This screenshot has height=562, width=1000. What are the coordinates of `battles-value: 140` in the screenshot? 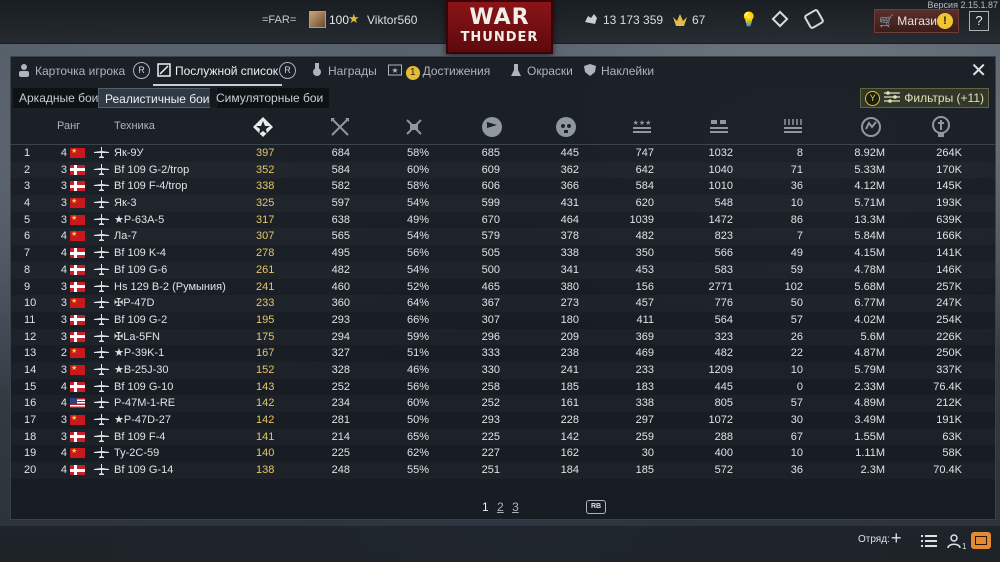 It's located at (265, 453).